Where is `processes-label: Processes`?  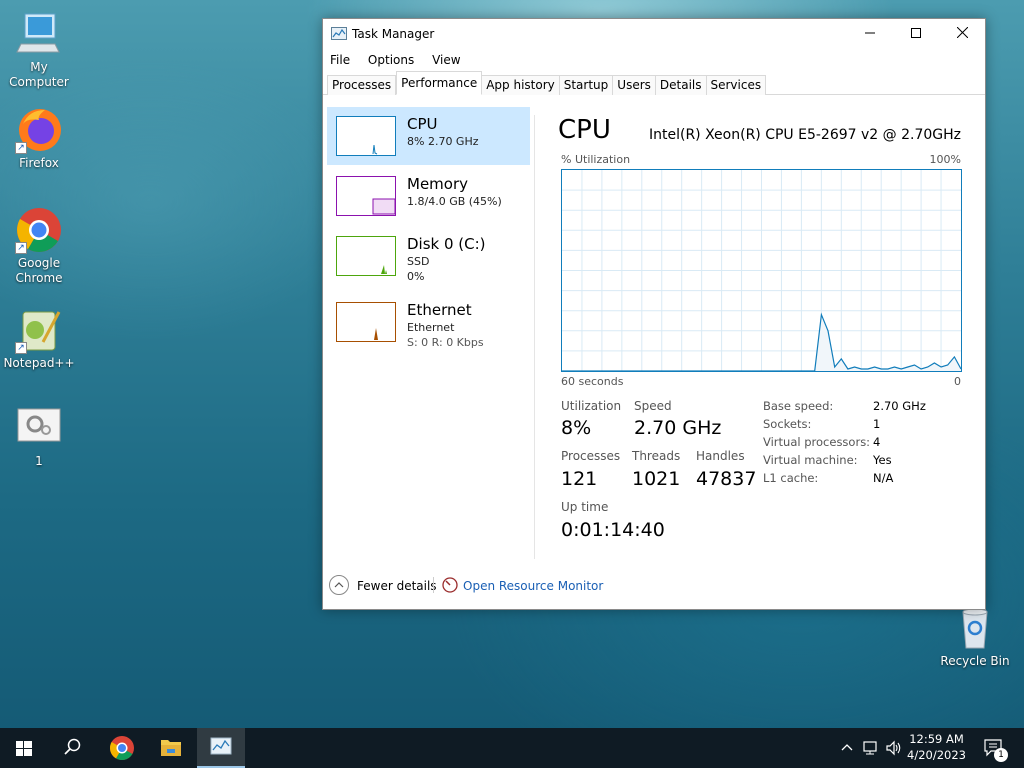
processes-label: Processes is located at coordinates (591, 456).